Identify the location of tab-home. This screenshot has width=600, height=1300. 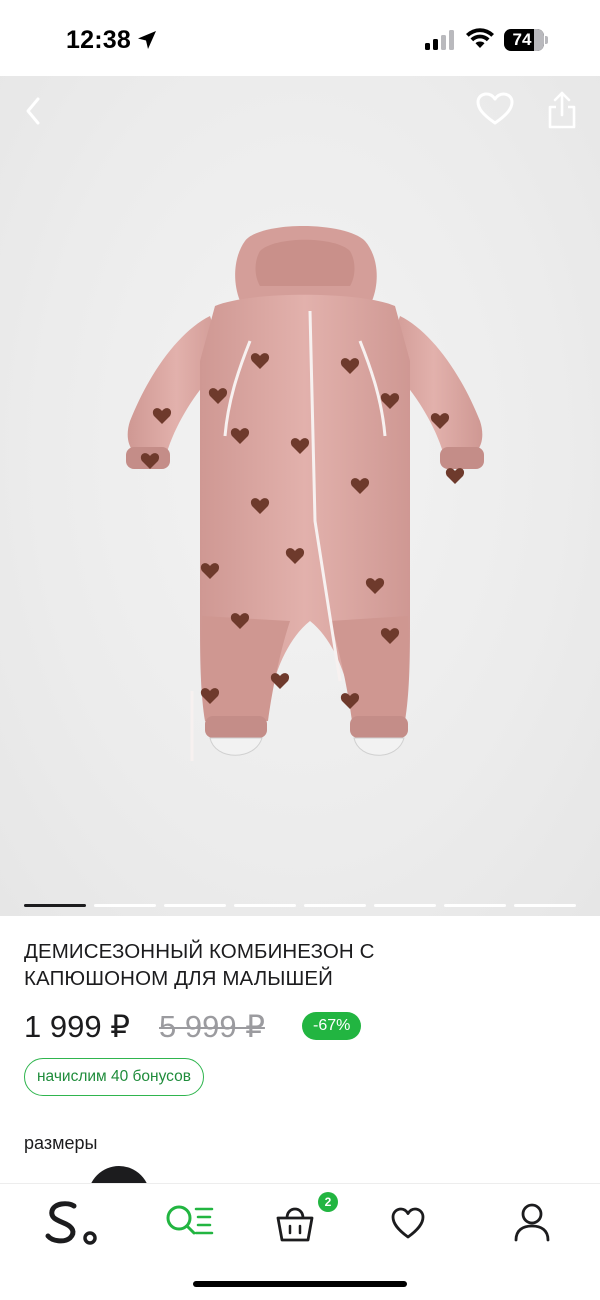
(72, 1224).